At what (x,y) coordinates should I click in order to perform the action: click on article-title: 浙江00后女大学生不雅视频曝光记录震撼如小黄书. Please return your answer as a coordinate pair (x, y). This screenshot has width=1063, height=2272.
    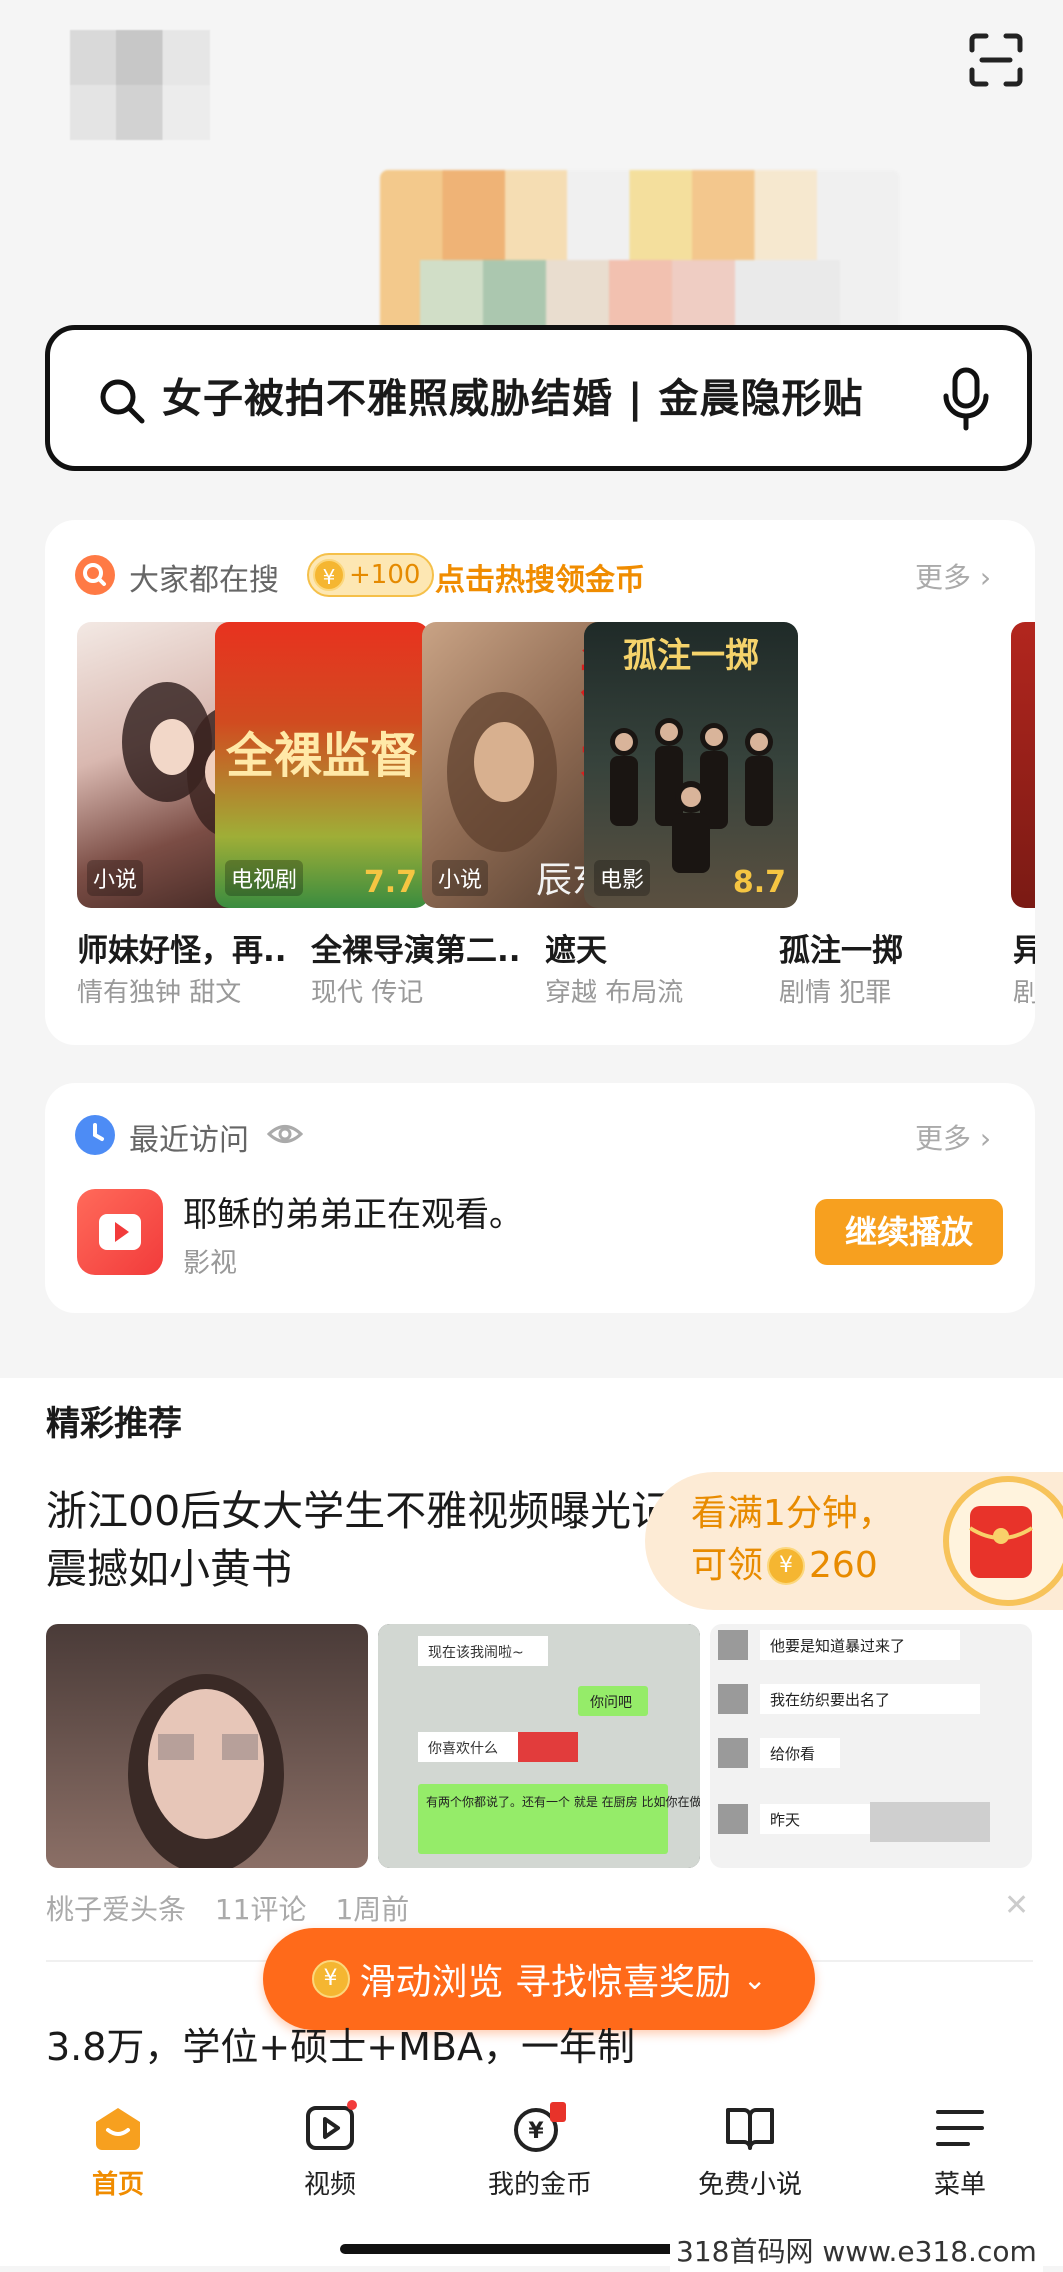
    Looking at the image, I should click on (386, 1540).